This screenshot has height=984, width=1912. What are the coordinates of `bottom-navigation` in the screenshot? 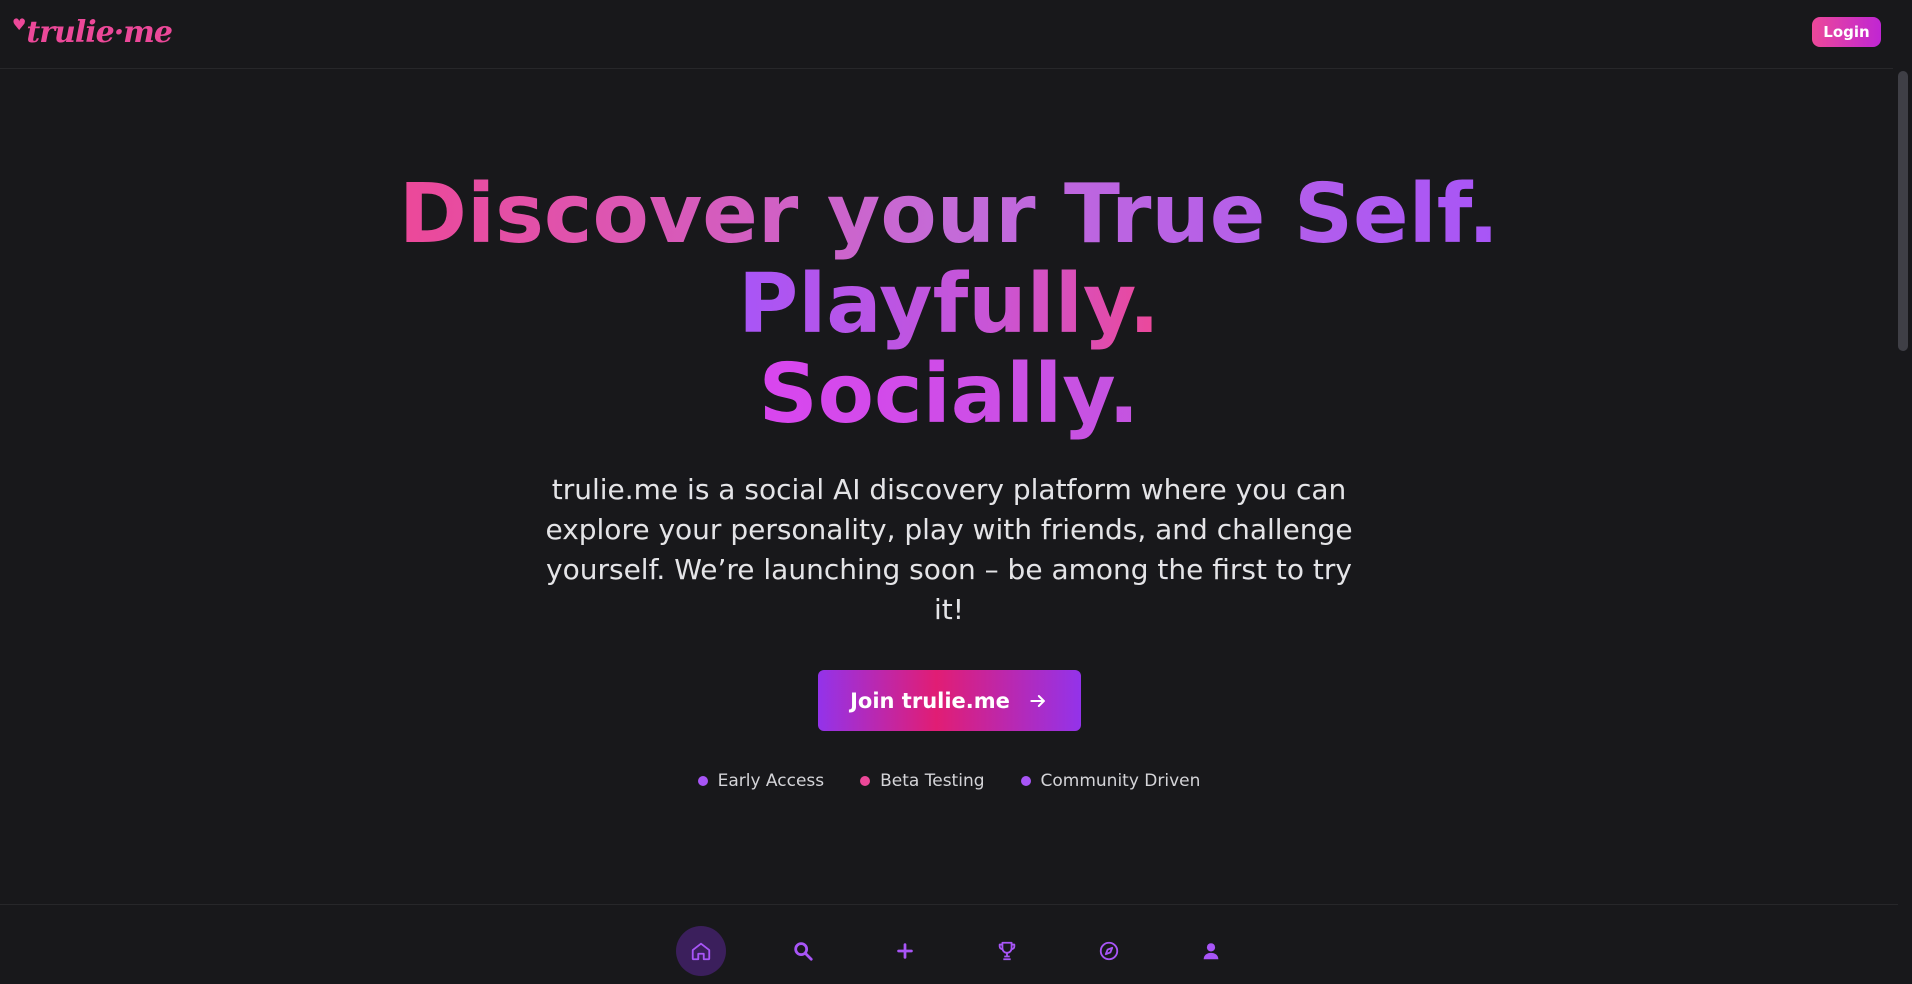 It's located at (949, 944).